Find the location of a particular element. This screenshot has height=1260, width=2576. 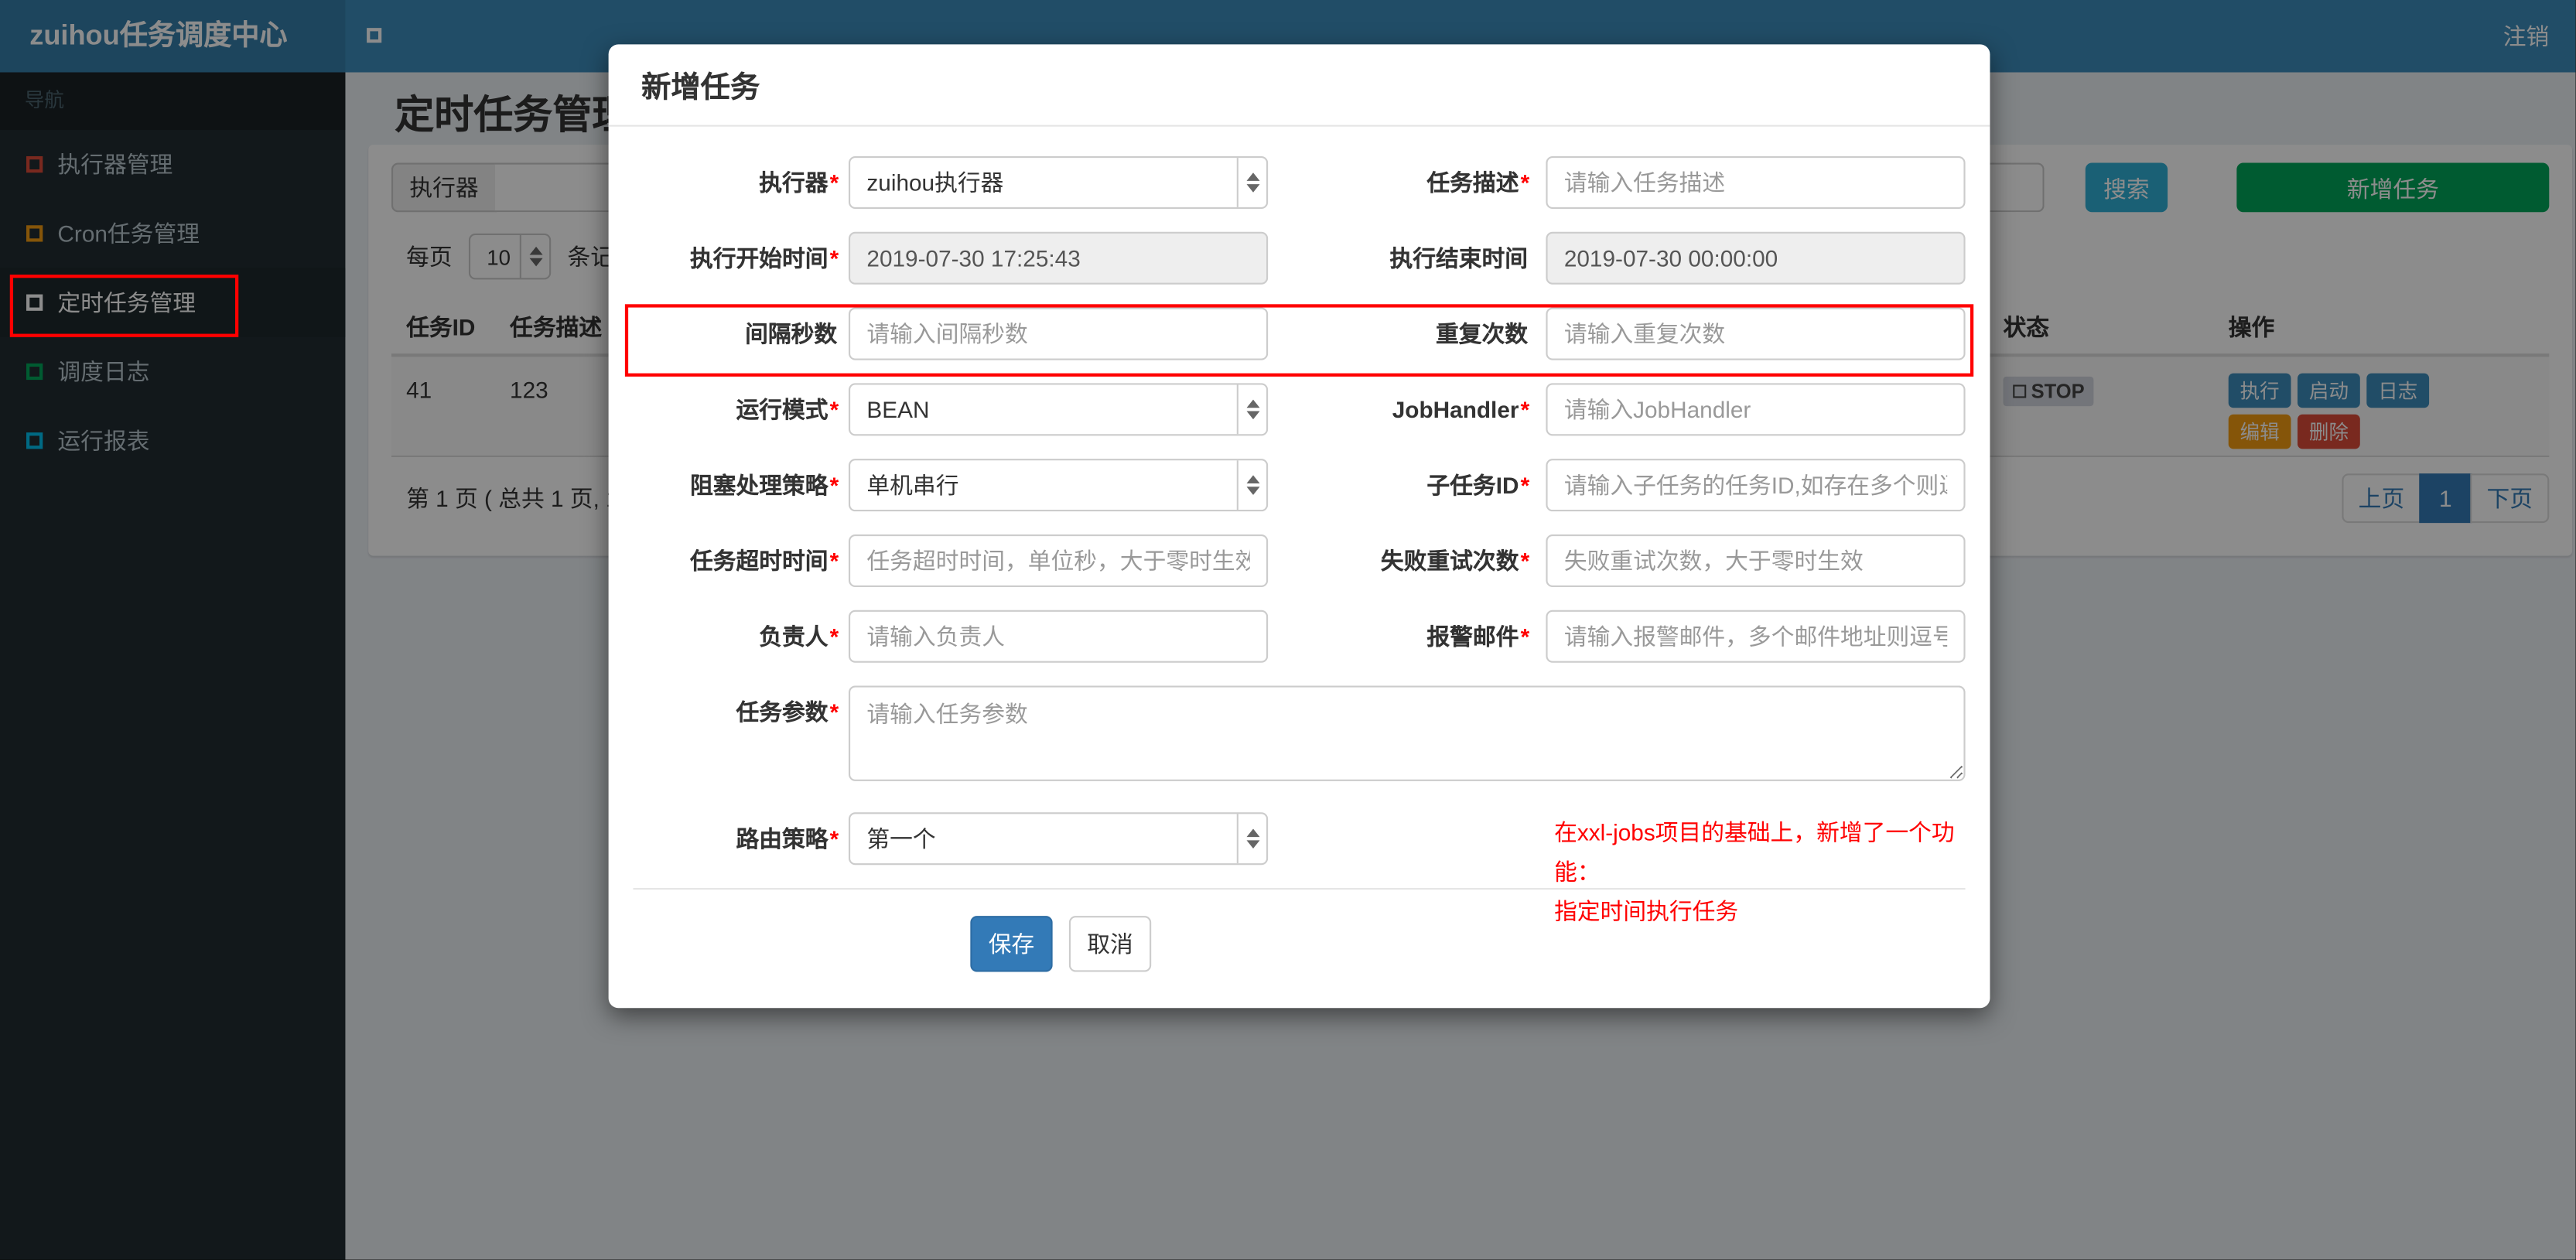

modal-title: 新增任务 is located at coordinates (700, 87).